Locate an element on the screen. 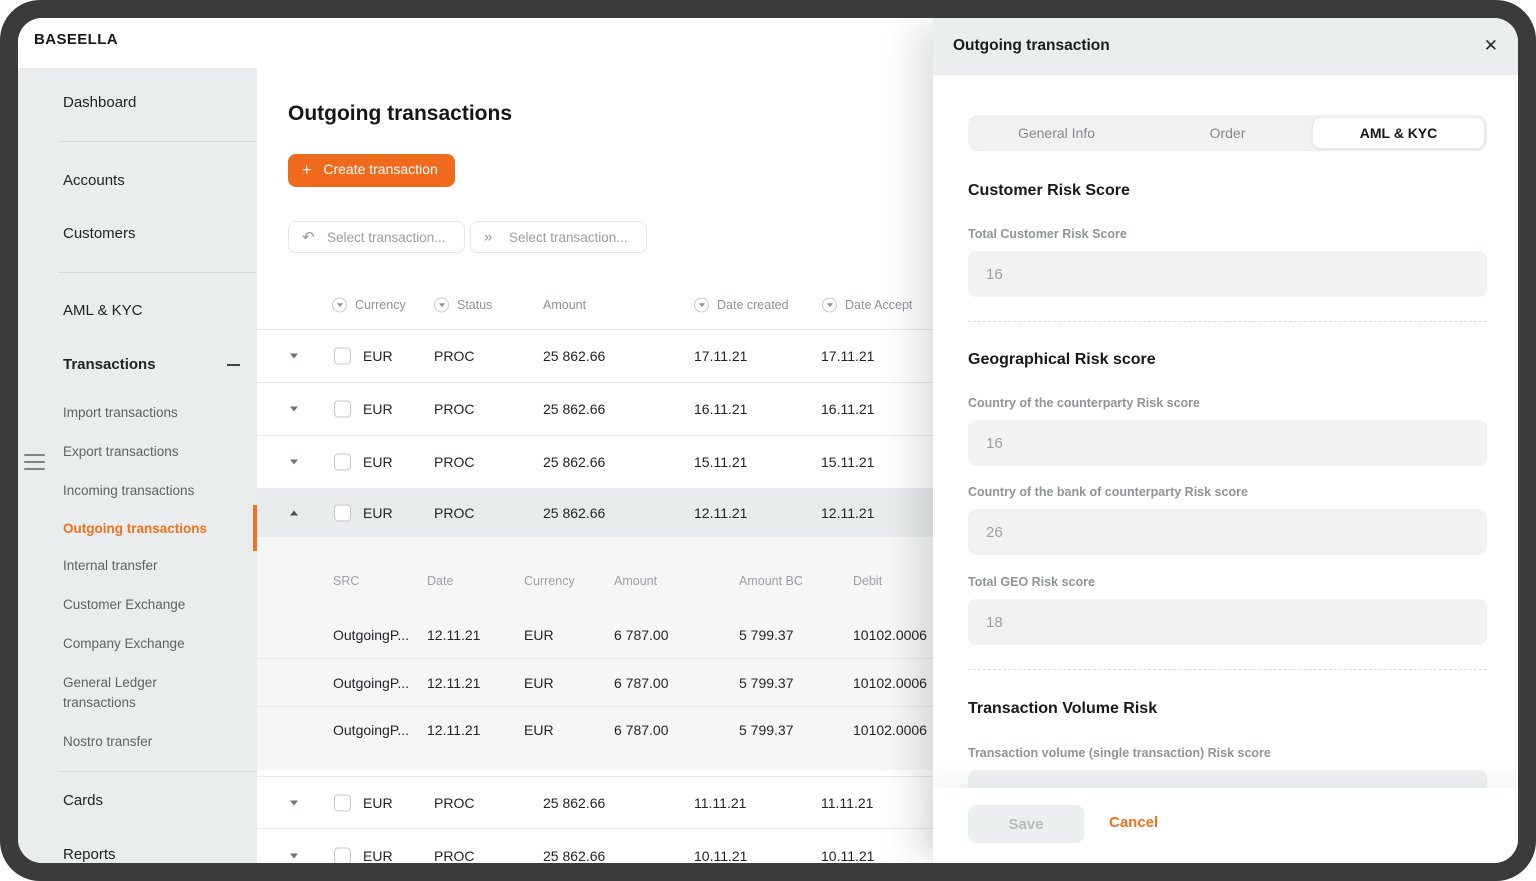  sidebar-item-company-exchange: Company Exchange is located at coordinates (142, 644).